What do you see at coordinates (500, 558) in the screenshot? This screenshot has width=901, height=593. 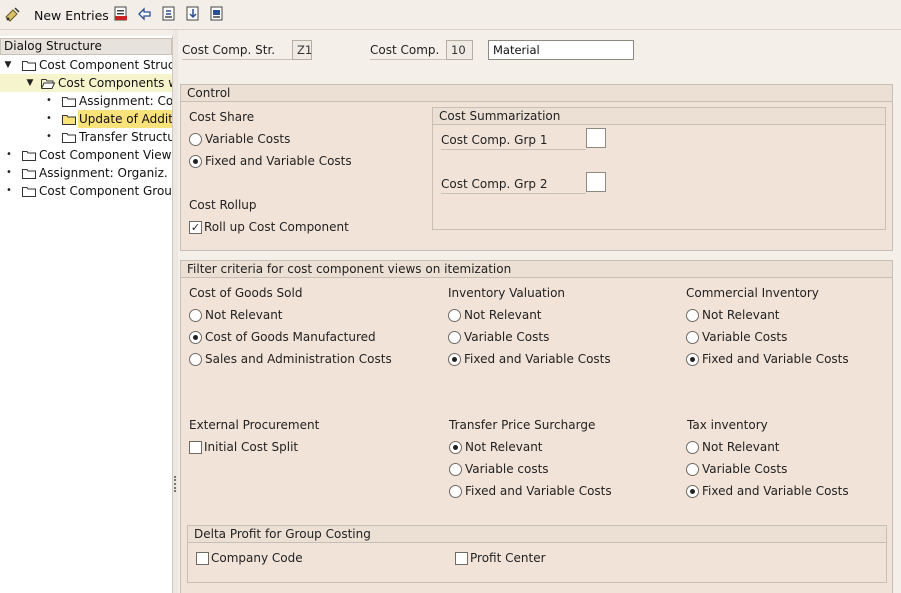 I see `profit-center-row: Profit Center` at bounding box center [500, 558].